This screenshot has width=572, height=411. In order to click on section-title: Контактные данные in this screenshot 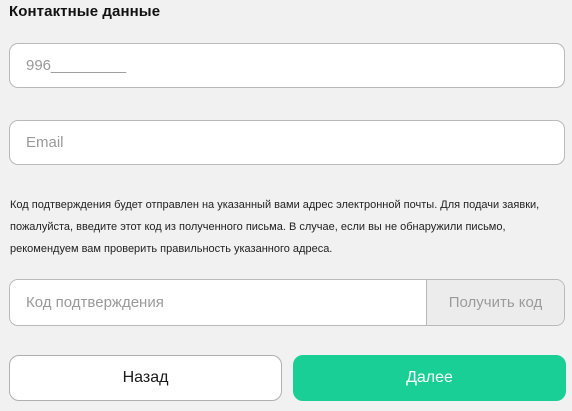, I will do `click(85, 11)`.